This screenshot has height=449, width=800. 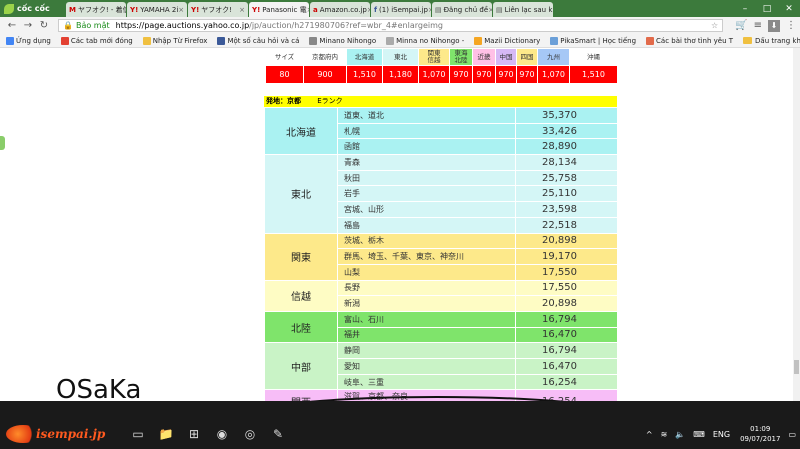 I want to click on wifi-icon: ≋, so click(x=664, y=434).